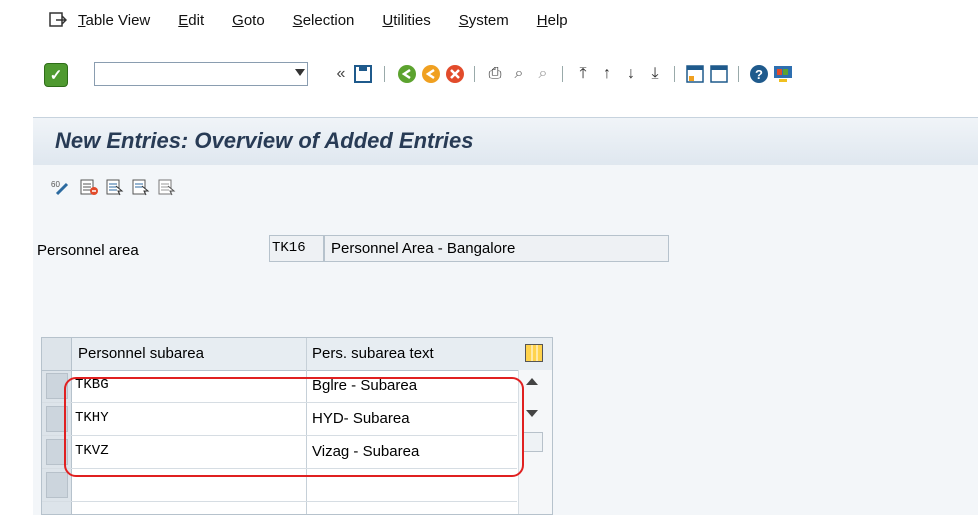 Image resolution: width=978 pixels, height=515 pixels. Describe the element at coordinates (431, 74) in the screenshot. I see `exit-icon` at that location.